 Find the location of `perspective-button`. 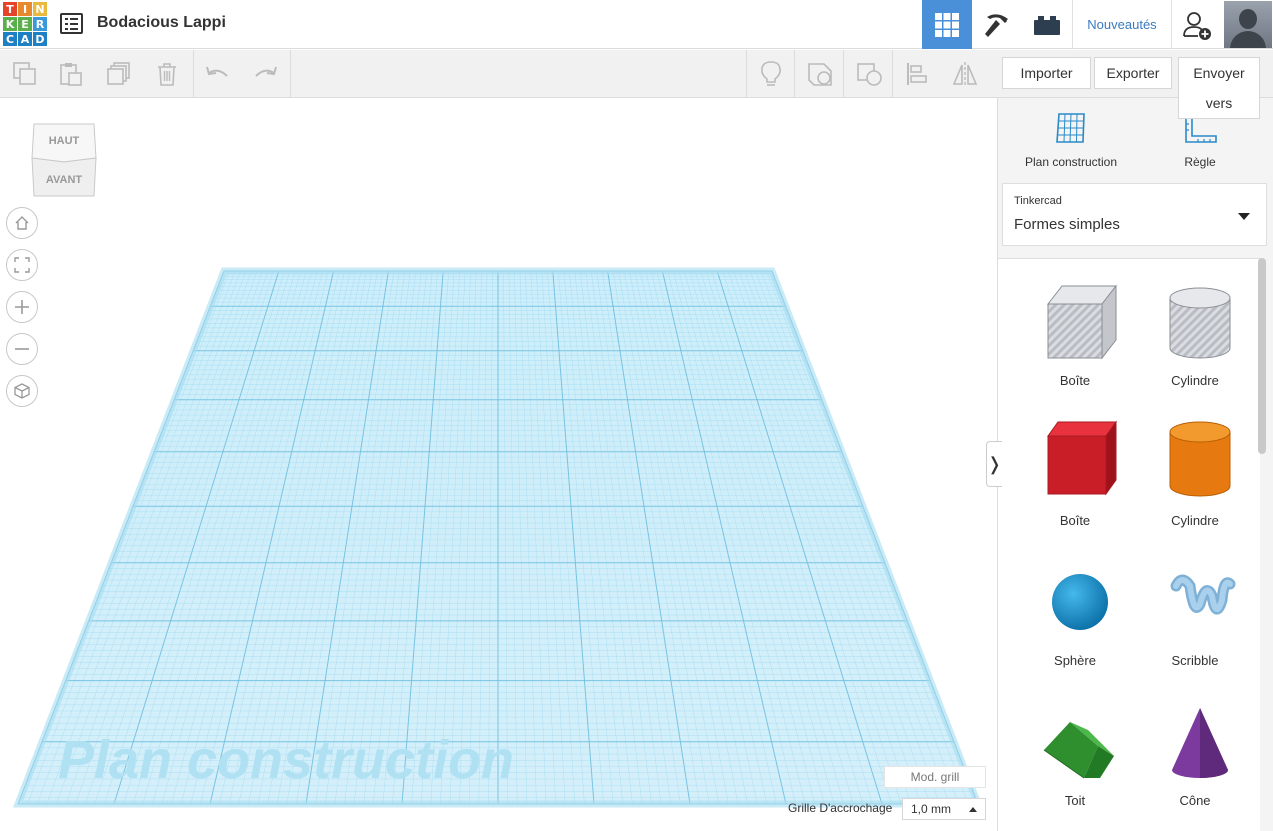

perspective-button is located at coordinates (22, 391).